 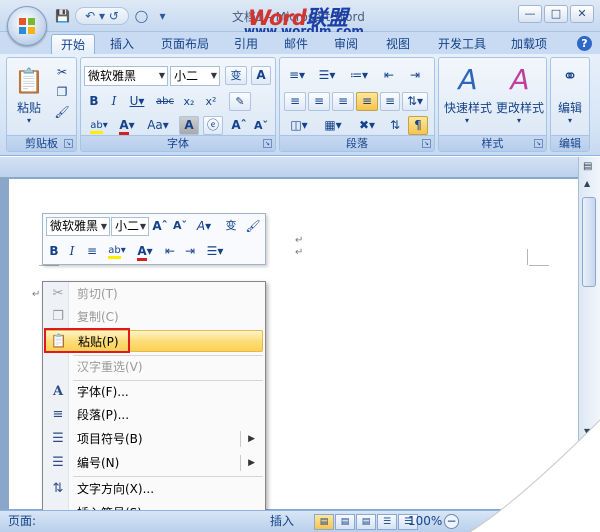 I want to click on enclose-characters-button: ⓔ, so click(x=213, y=125).